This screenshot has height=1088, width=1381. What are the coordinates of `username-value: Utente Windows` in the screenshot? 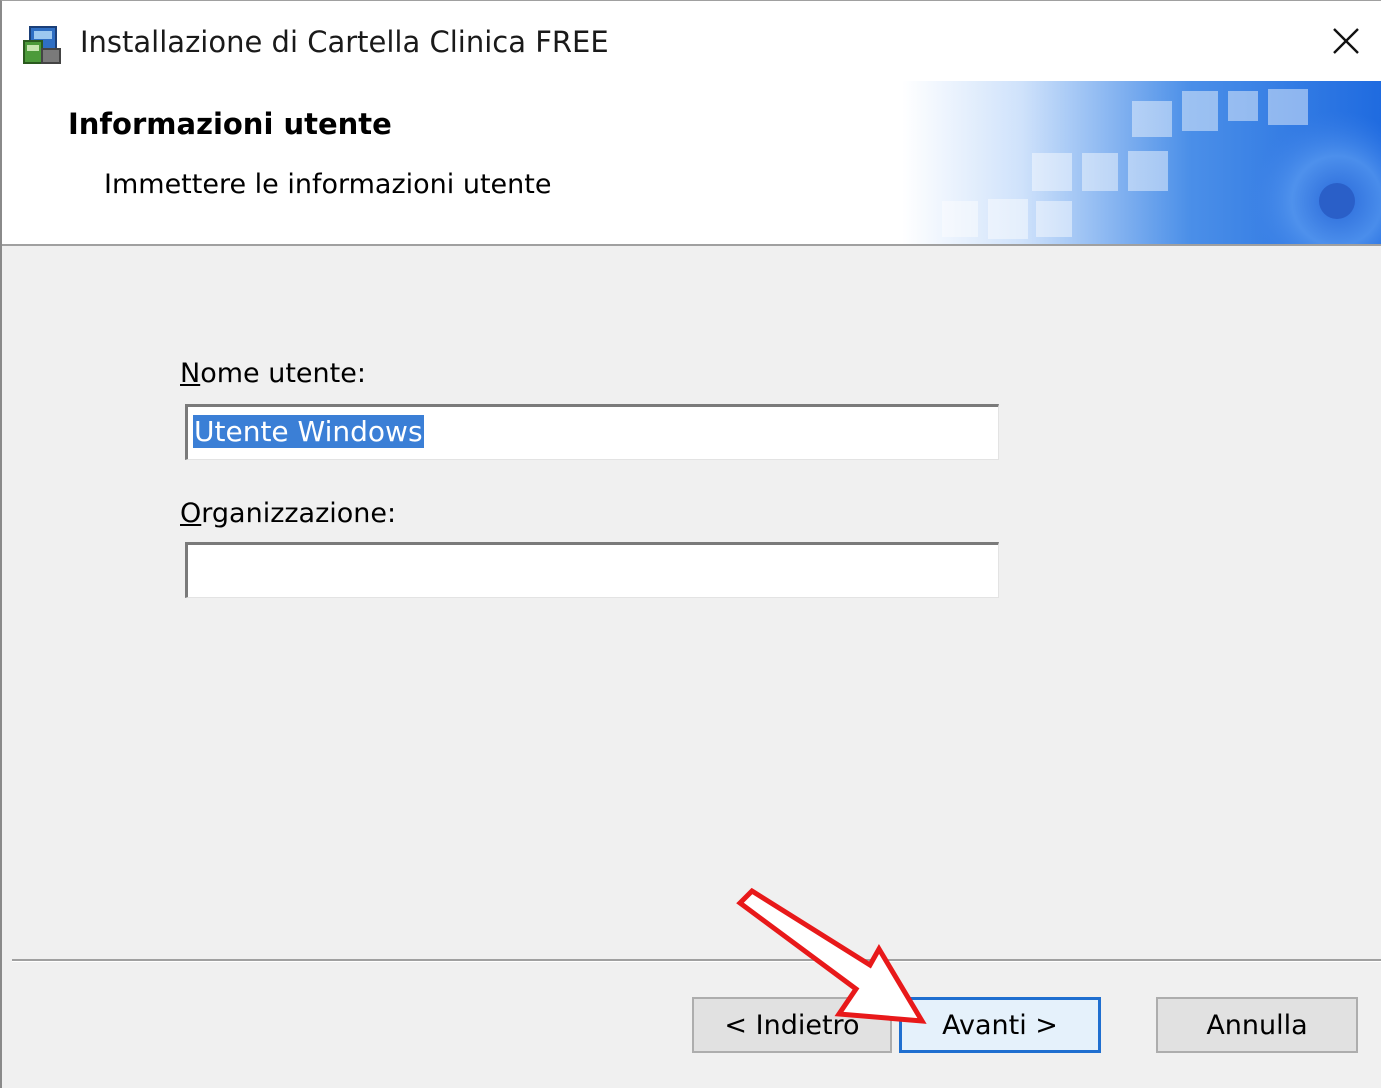 It's located at (308, 431).